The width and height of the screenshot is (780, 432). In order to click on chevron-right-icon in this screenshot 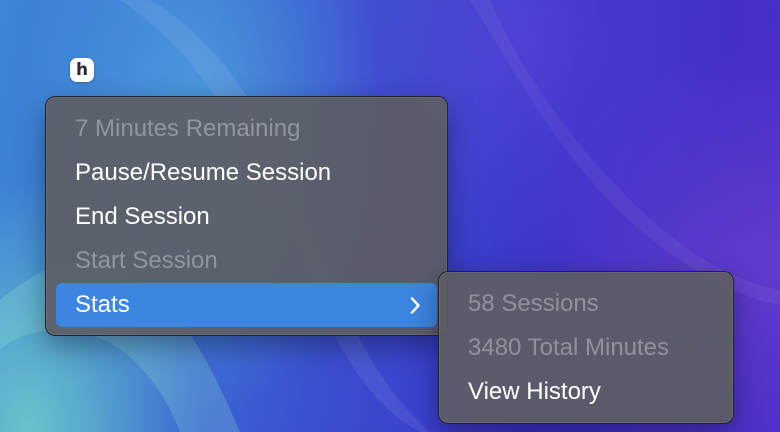, I will do `click(415, 305)`.